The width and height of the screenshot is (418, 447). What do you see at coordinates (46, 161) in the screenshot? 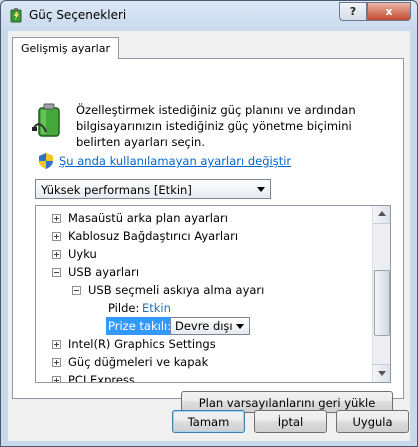
I see `uac-shield-icon` at bounding box center [46, 161].